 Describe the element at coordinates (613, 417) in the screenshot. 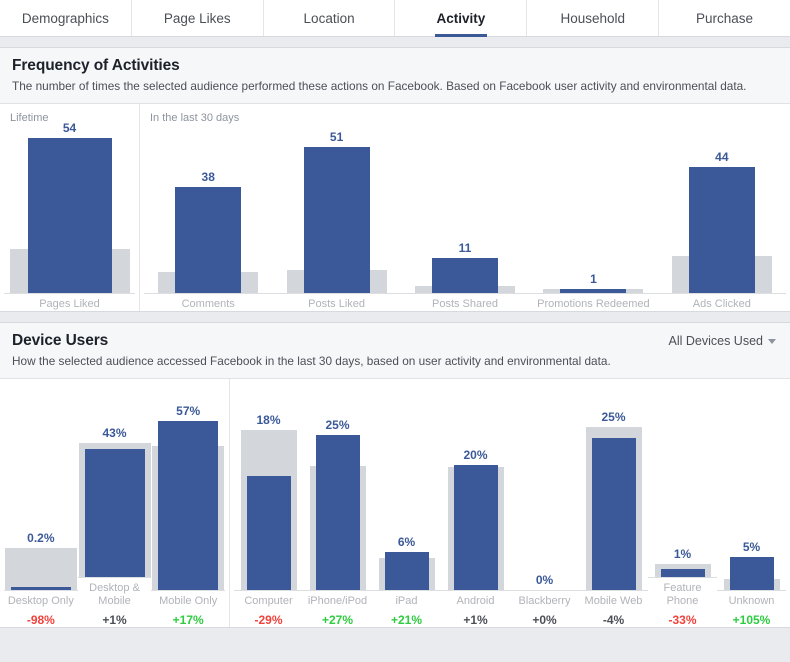

I see `bar-value-label: 25%` at that location.